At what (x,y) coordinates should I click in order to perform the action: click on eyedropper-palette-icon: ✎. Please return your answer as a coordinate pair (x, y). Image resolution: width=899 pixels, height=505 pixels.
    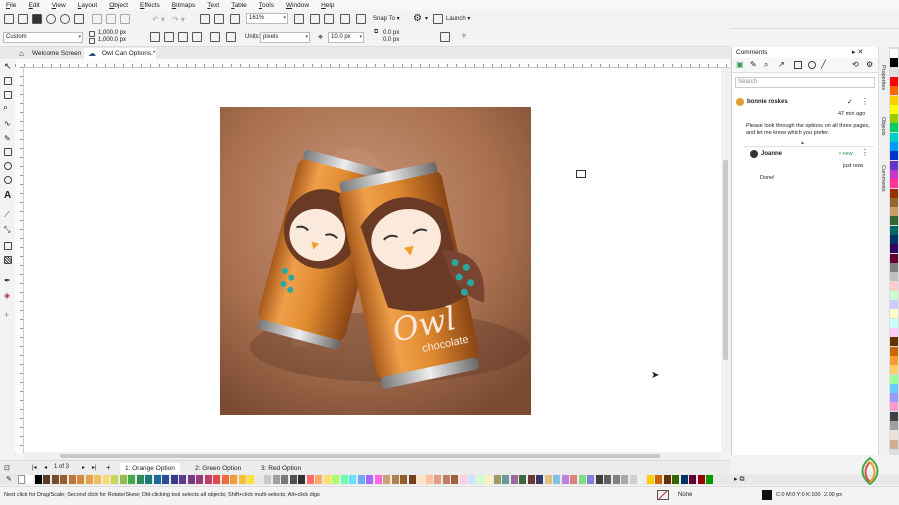
    Looking at the image, I should click on (9, 479).